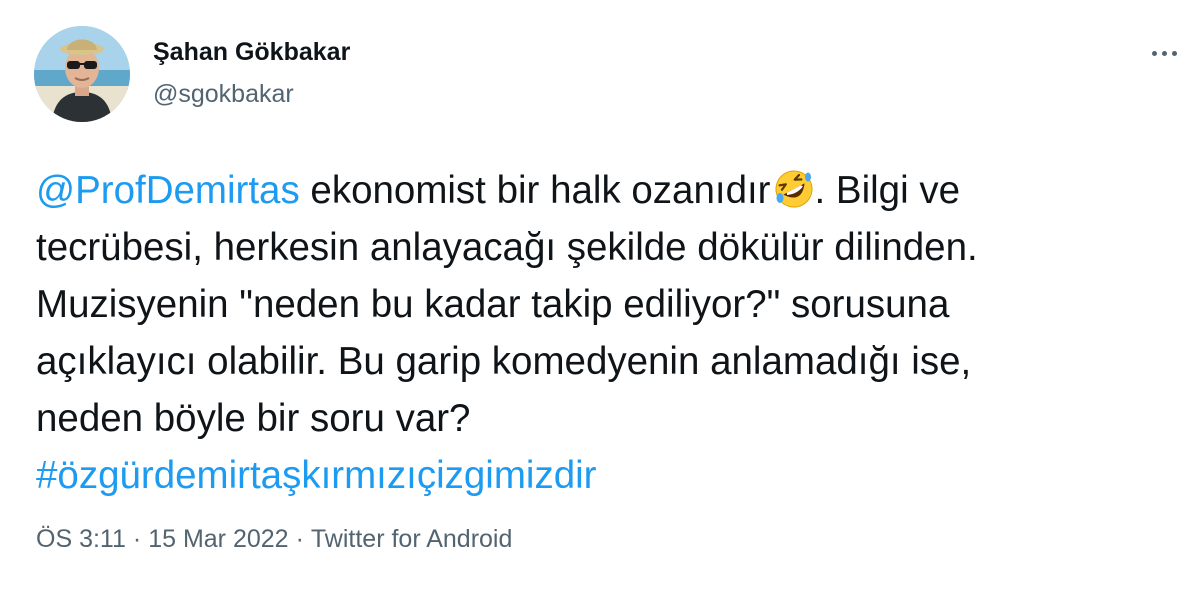 The height and width of the screenshot is (594, 1200). What do you see at coordinates (251, 52) in the screenshot?
I see `author-display-name: Şahan Gökbakar` at bounding box center [251, 52].